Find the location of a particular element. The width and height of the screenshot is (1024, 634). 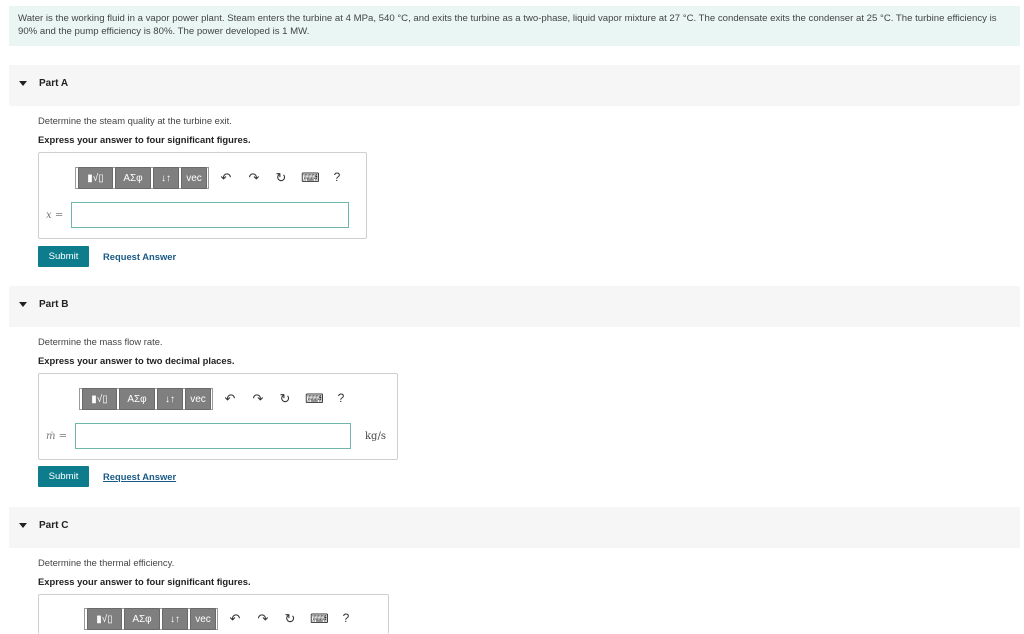

part-a-header: Part A is located at coordinates (514, 85).